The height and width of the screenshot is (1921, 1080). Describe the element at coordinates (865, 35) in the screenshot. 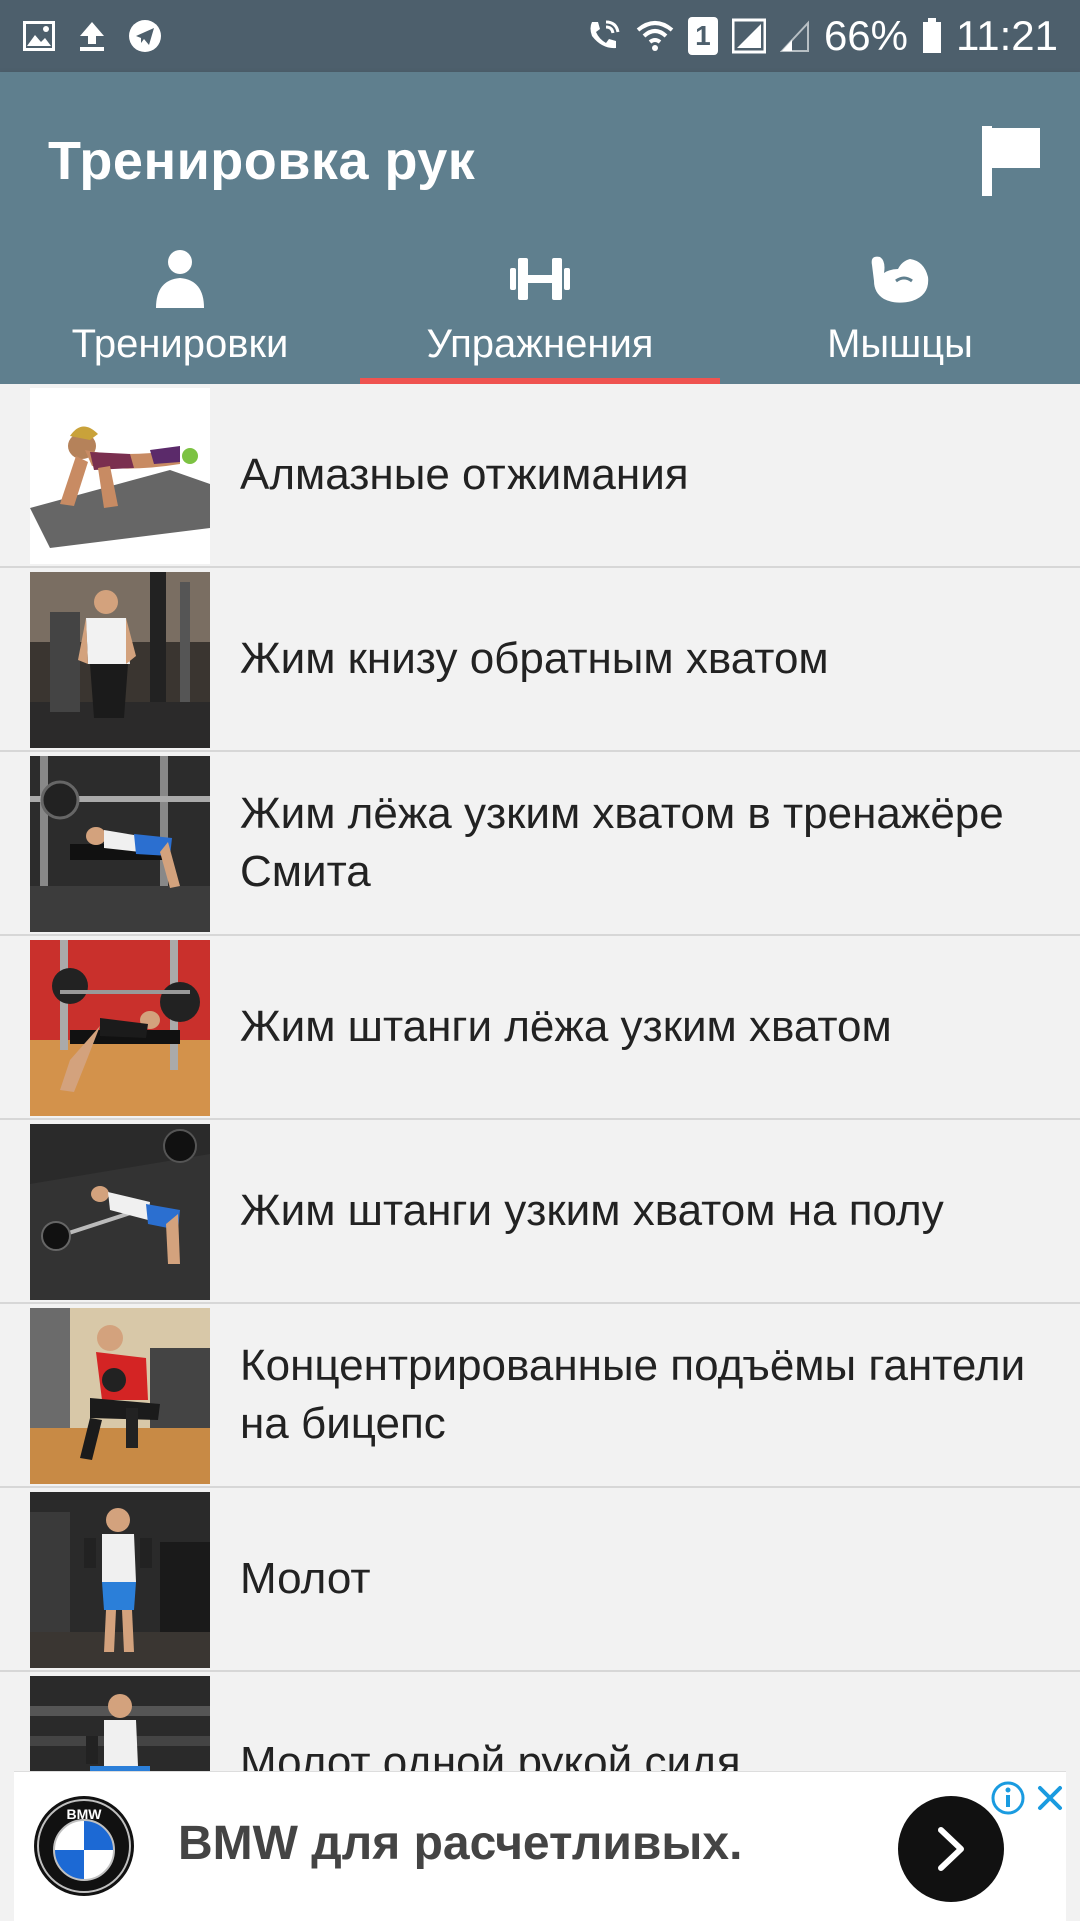

I see `battery-percent: 66%` at that location.